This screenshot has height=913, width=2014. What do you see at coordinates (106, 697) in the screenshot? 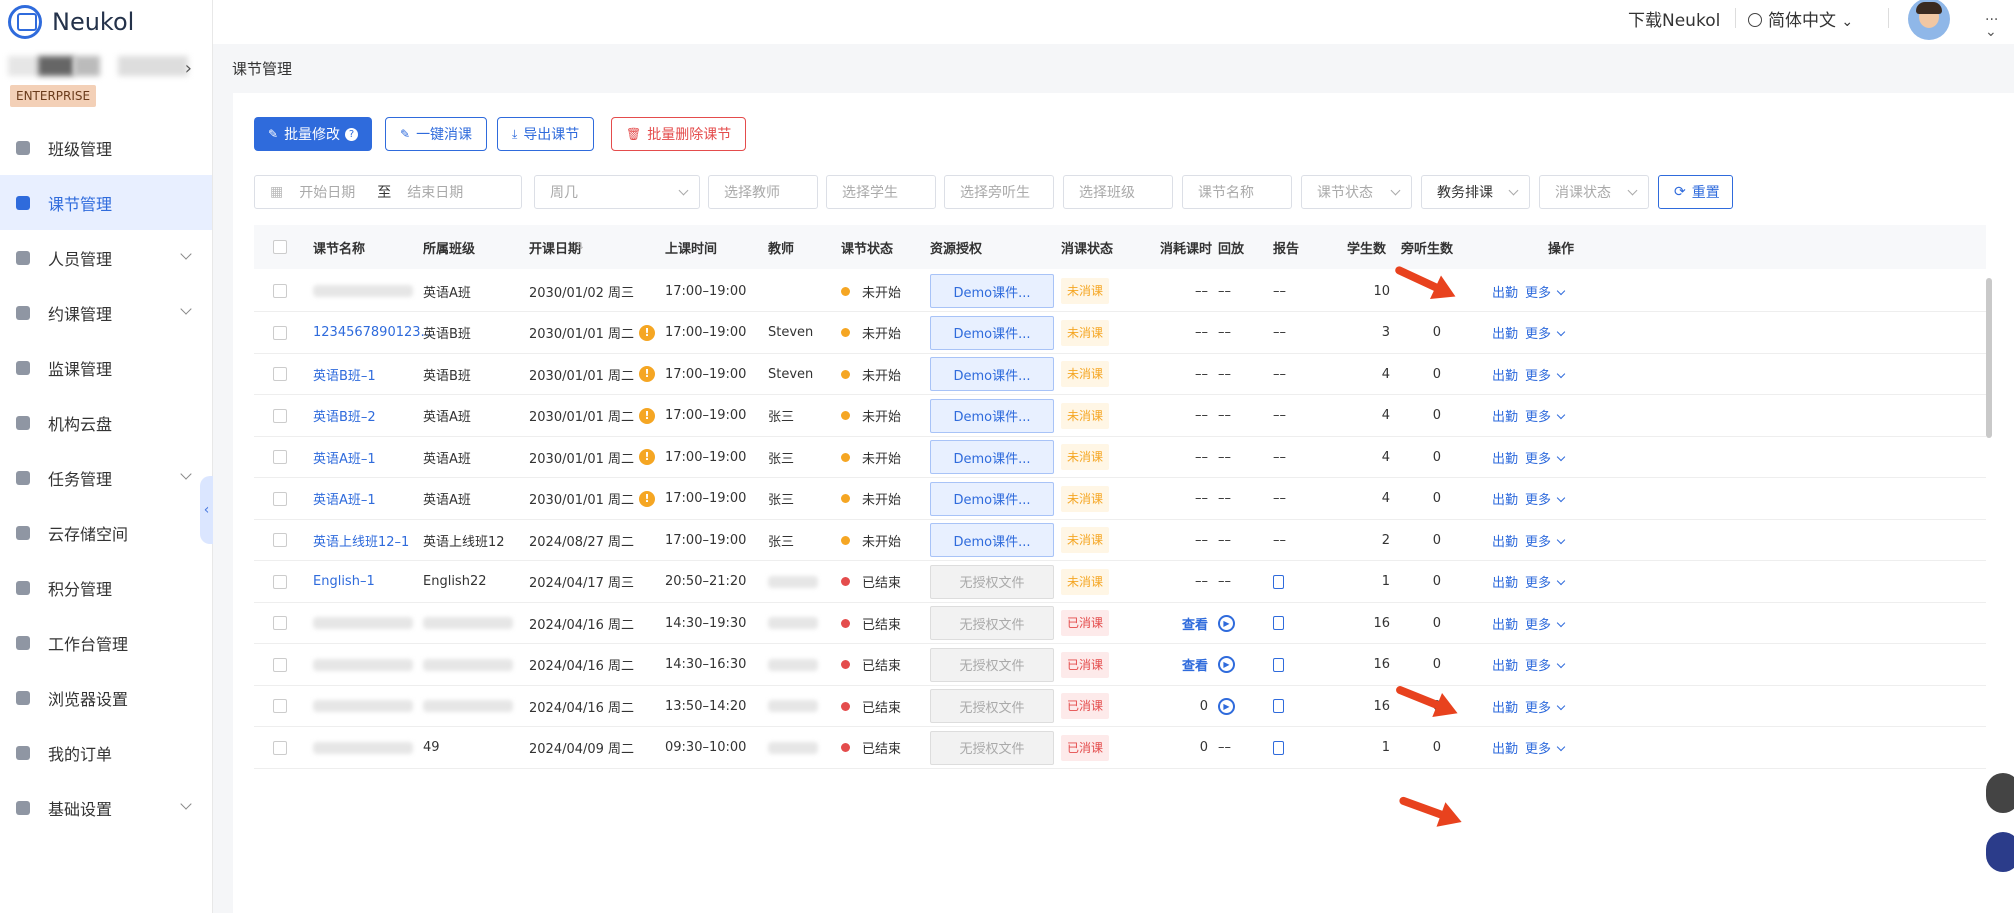
I see `sidebar-item: 浏览器设置` at bounding box center [106, 697].